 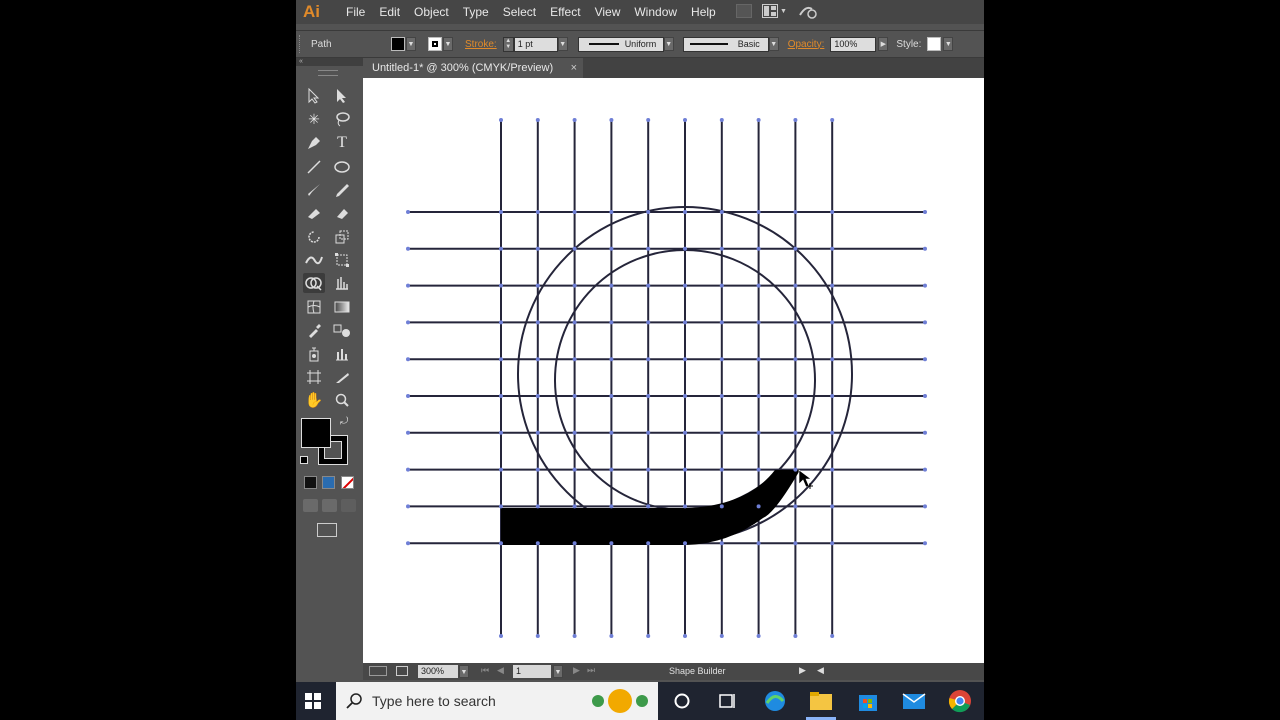 I want to click on menu-help: Help, so click(x=703, y=12).